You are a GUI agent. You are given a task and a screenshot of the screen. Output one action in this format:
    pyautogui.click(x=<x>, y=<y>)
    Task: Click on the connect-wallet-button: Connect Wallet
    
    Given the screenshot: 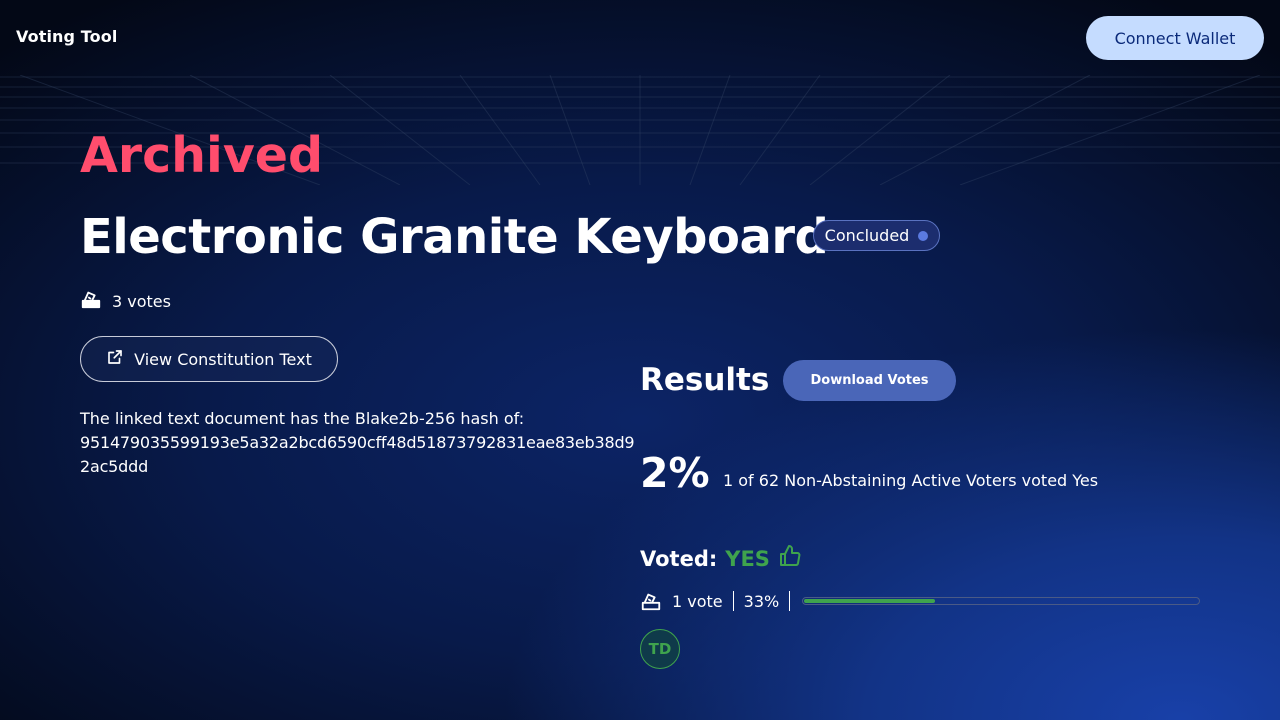 What is the action you would take?
    pyautogui.click(x=1175, y=38)
    